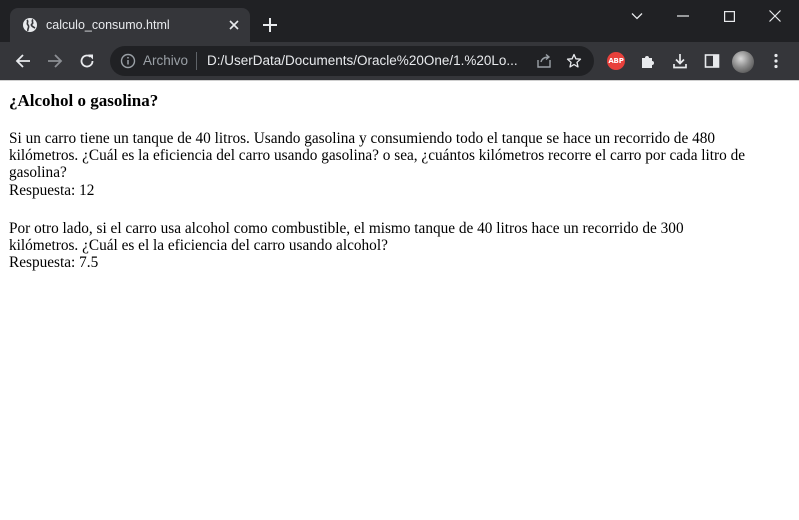  I want to click on menu-kebab-icon, so click(776, 61).